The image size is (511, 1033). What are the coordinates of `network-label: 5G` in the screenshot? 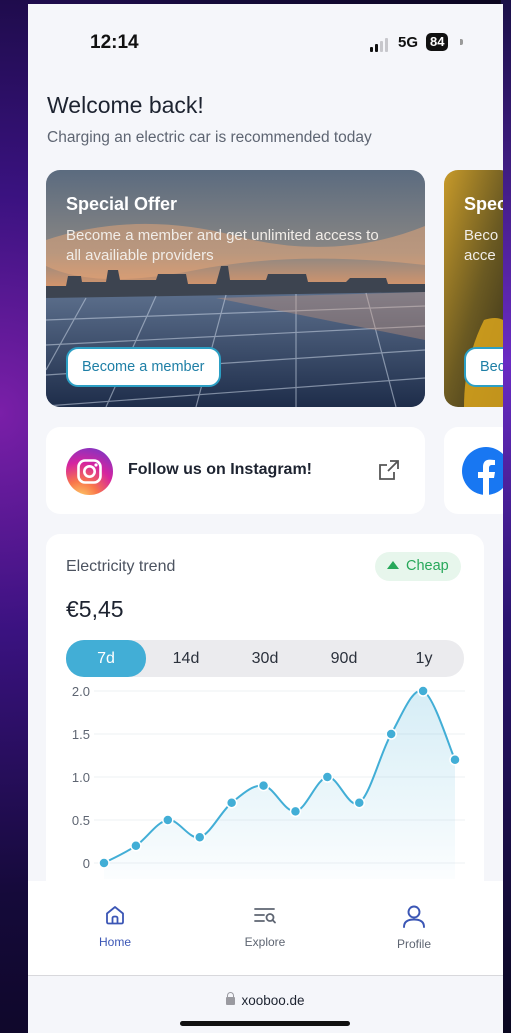 It's located at (408, 42).